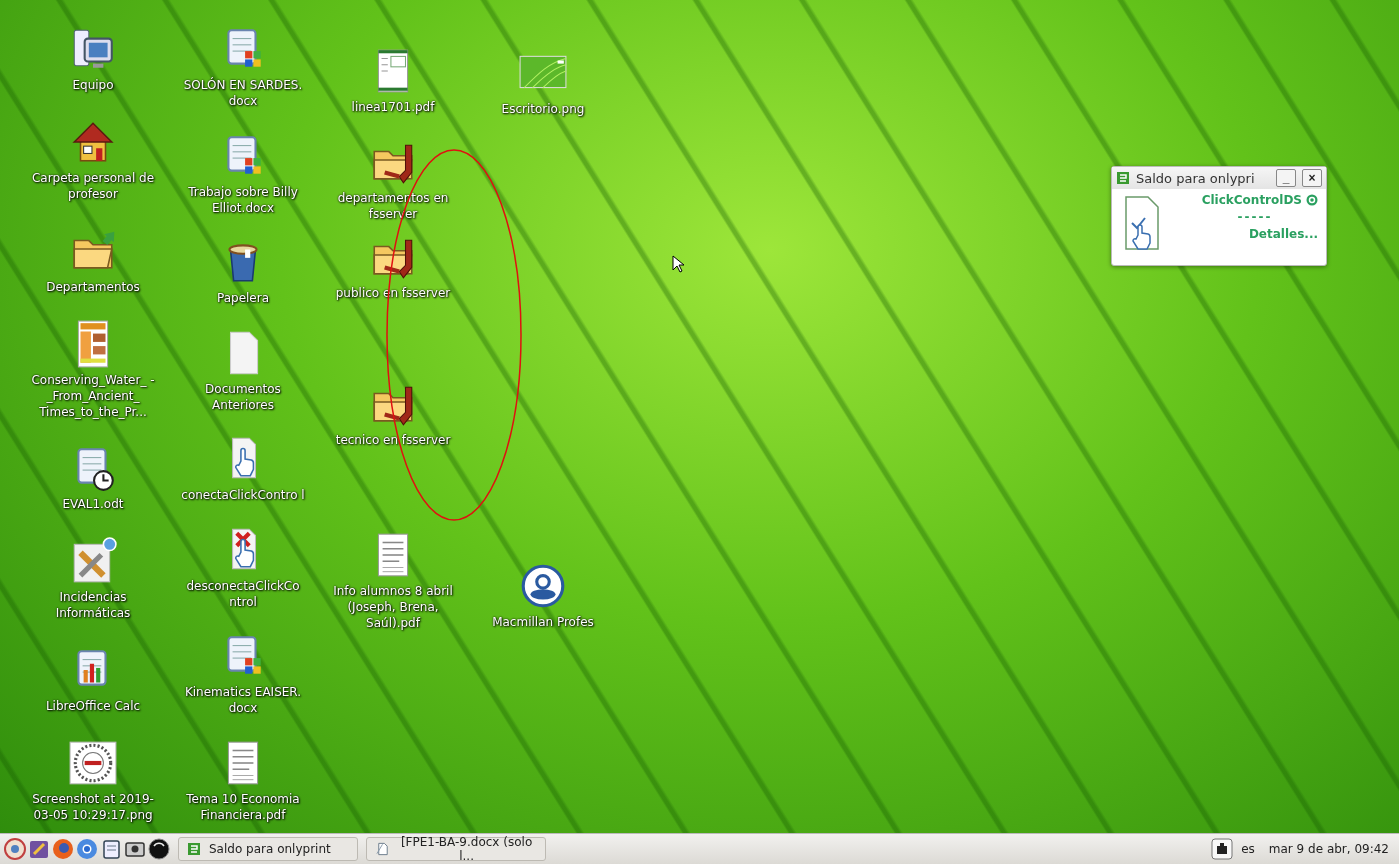 The width and height of the screenshot is (1399, 864). What do you see at coordinates (243, 780) in the screenshot?
I see `desktop-icon: Tema 10 Economia Financiera.pdf` at bounding box center [243, 780].